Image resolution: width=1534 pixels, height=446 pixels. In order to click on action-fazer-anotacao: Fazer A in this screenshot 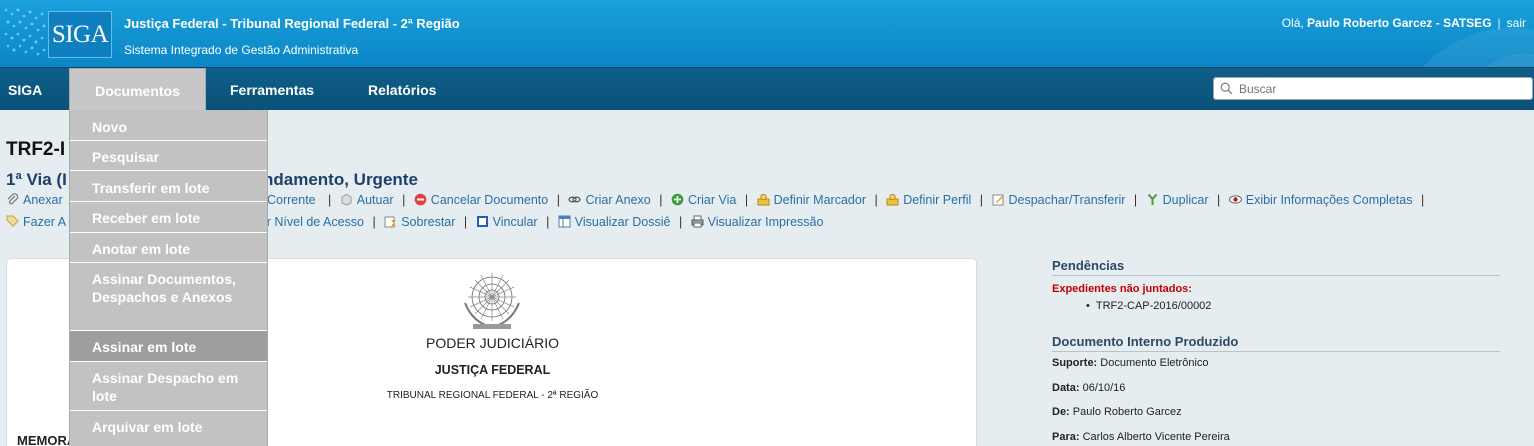, I will do `click(36, 222)`.